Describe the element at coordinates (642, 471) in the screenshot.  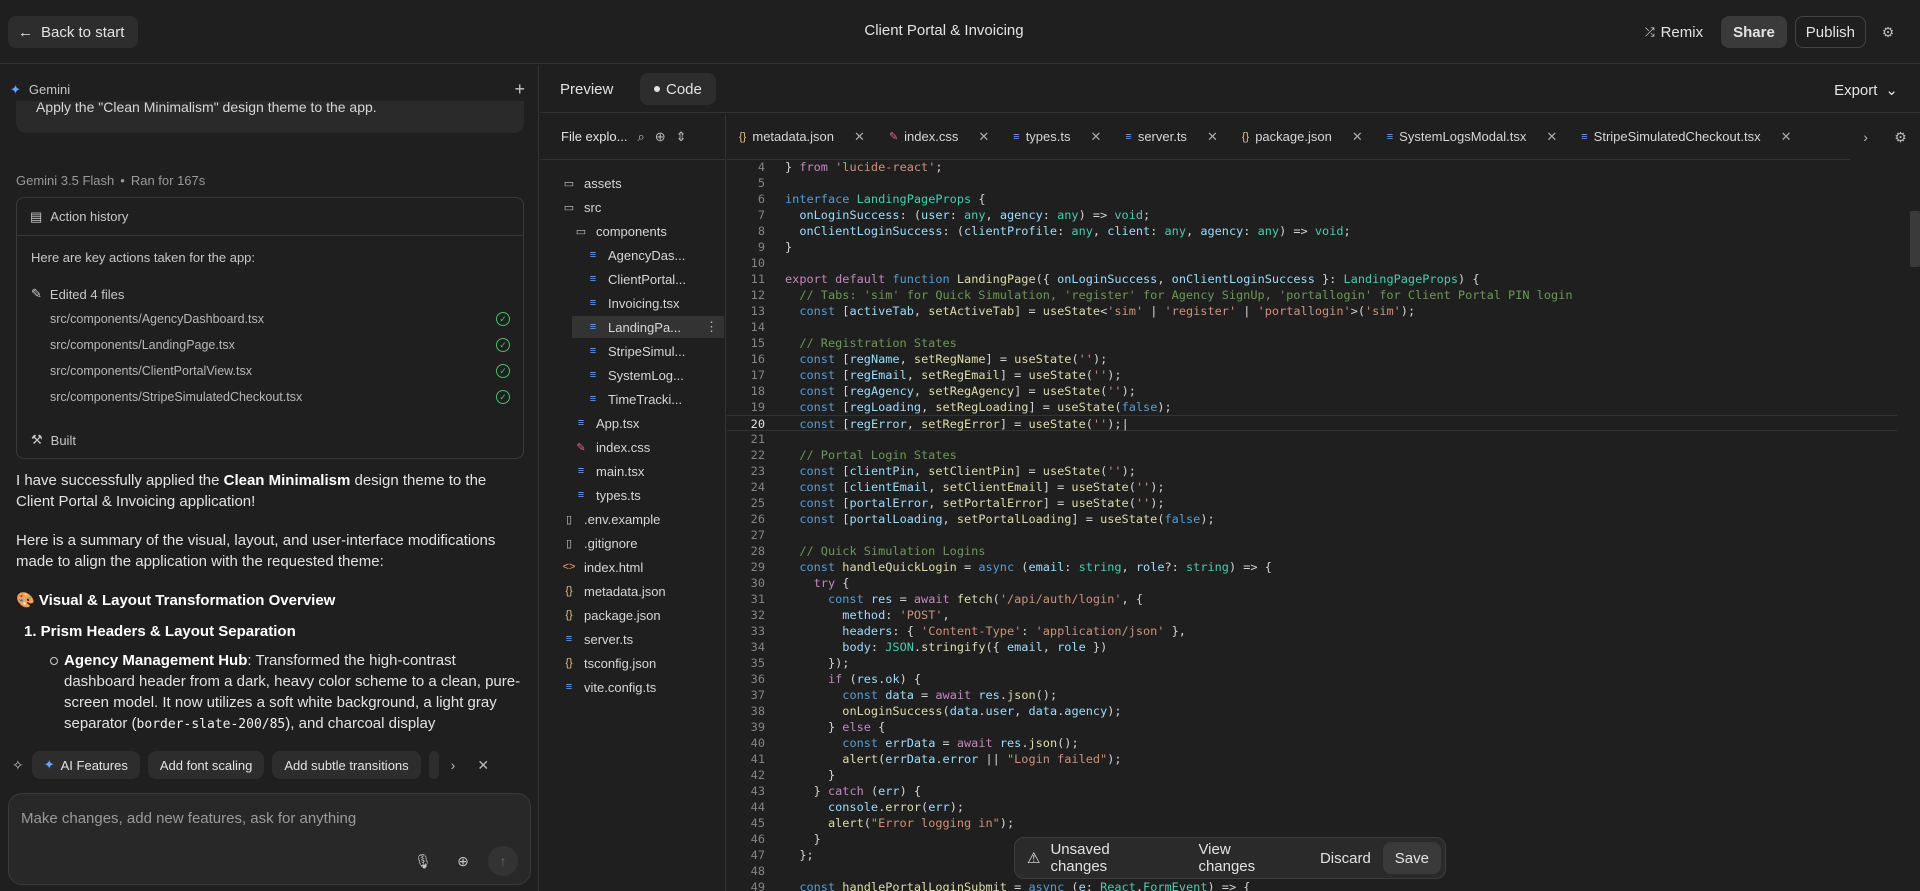
I see `file-tree-item: ≡ main.tsx` at that location.